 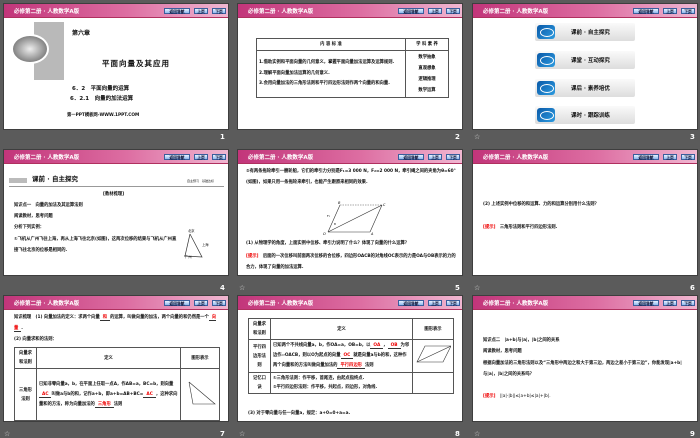 What do you see at coordinates (259, 356) in the screenshot?
I see `rule-name: 平行四边形法则` at bounding box center [259, 356].